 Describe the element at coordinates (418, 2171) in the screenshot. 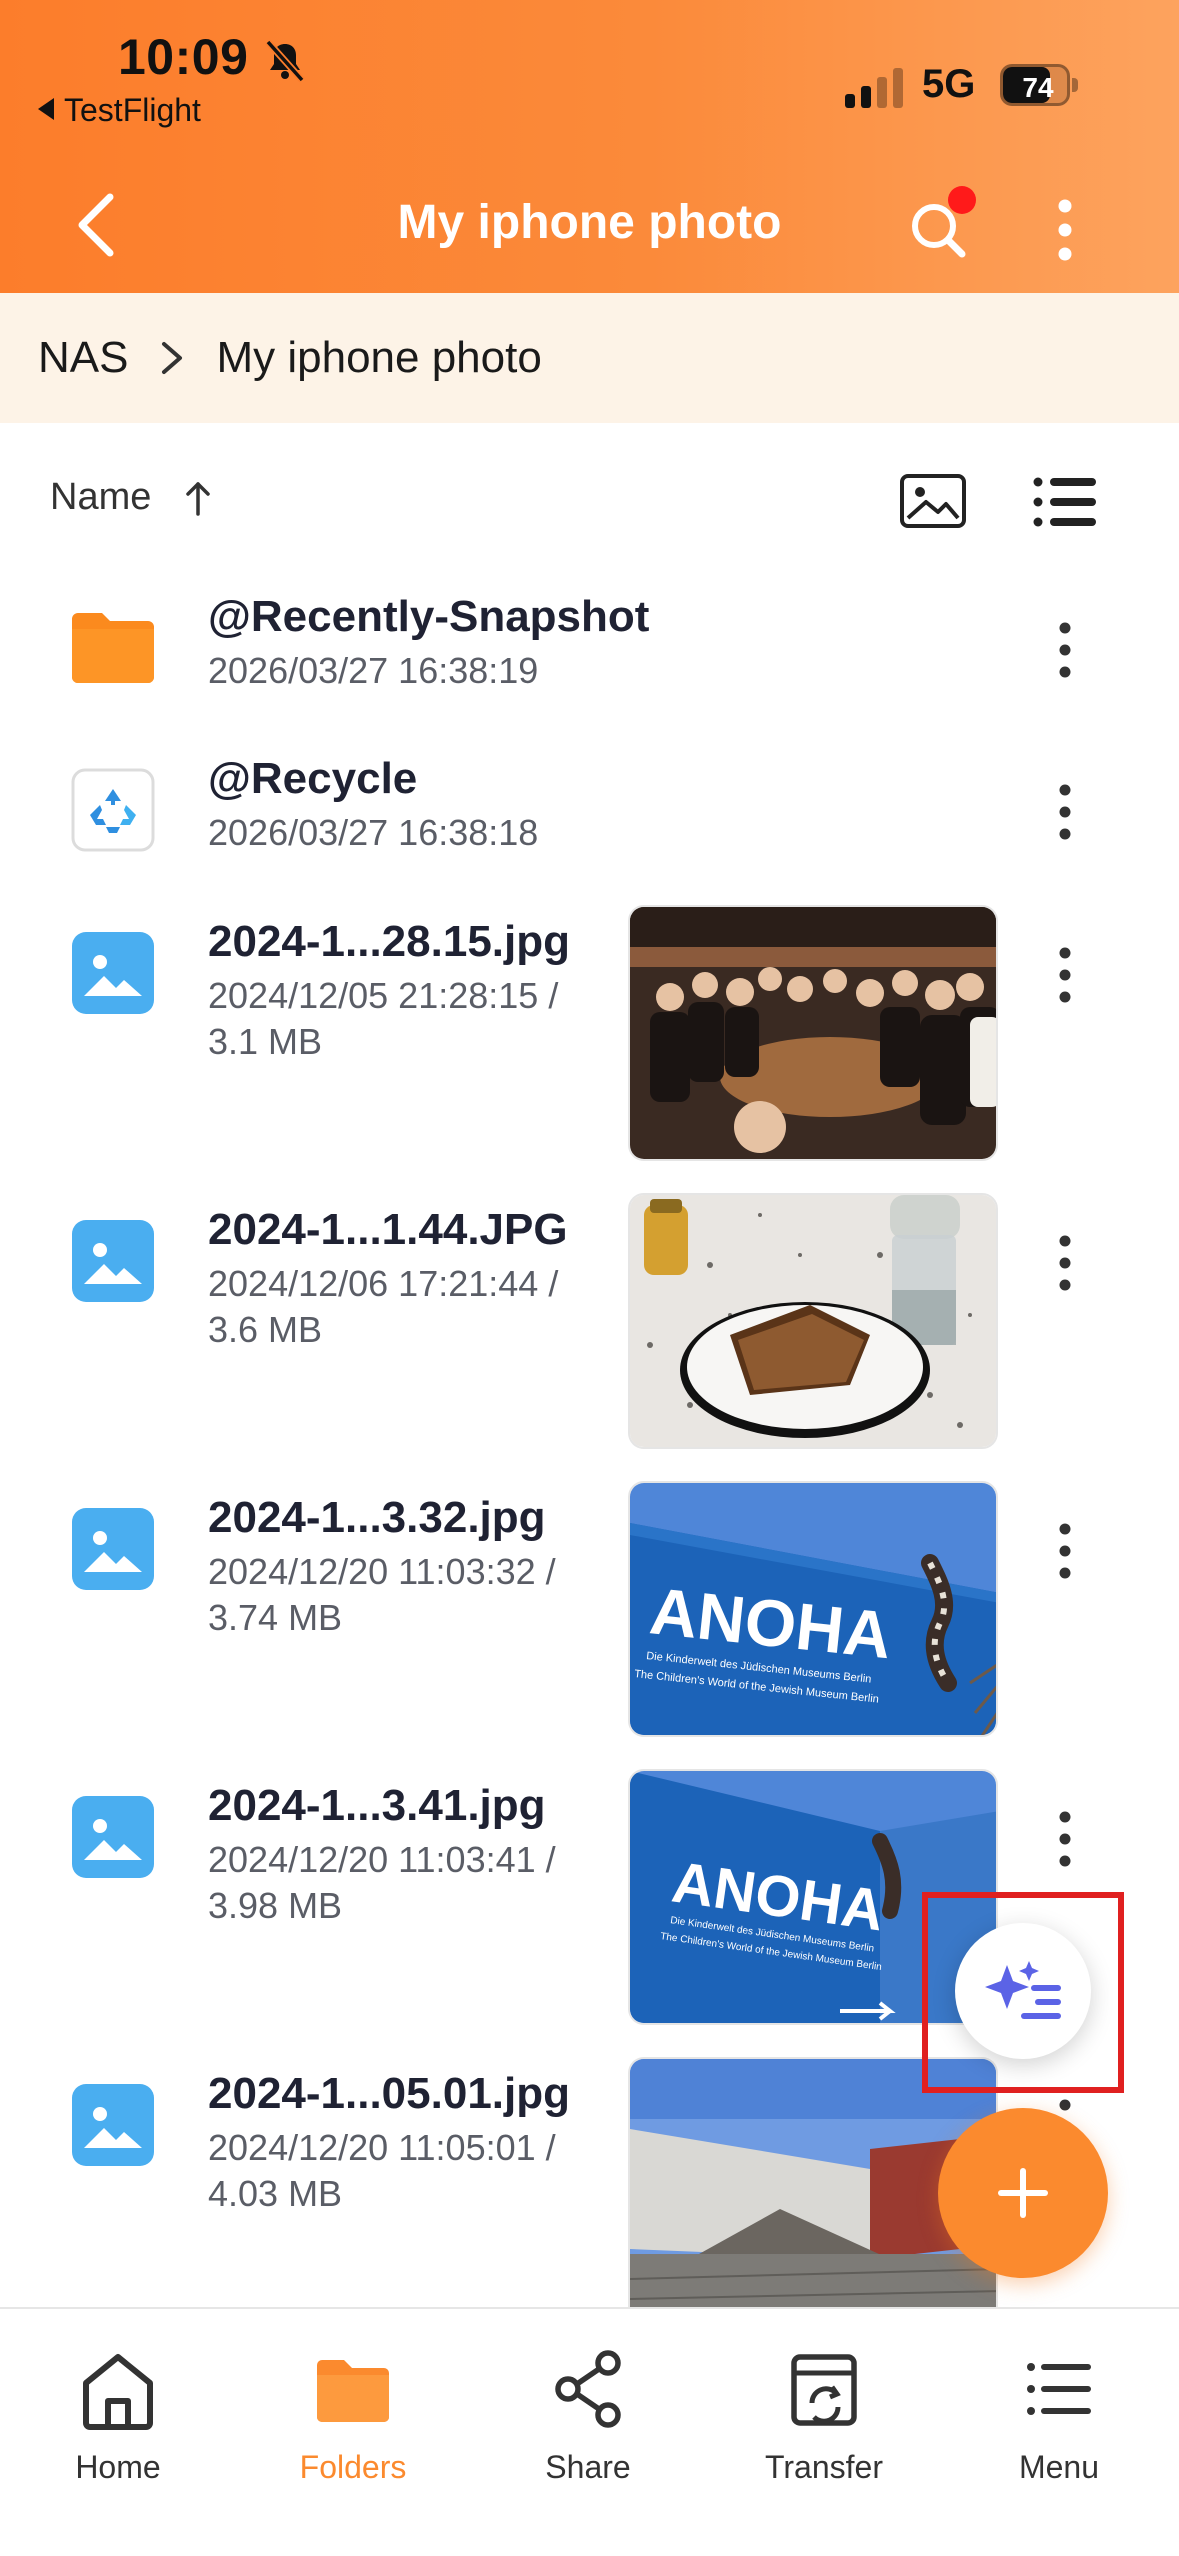

I see `file-meta: 2024/12/20 11:05:01 / 4.03 MB` at that location.